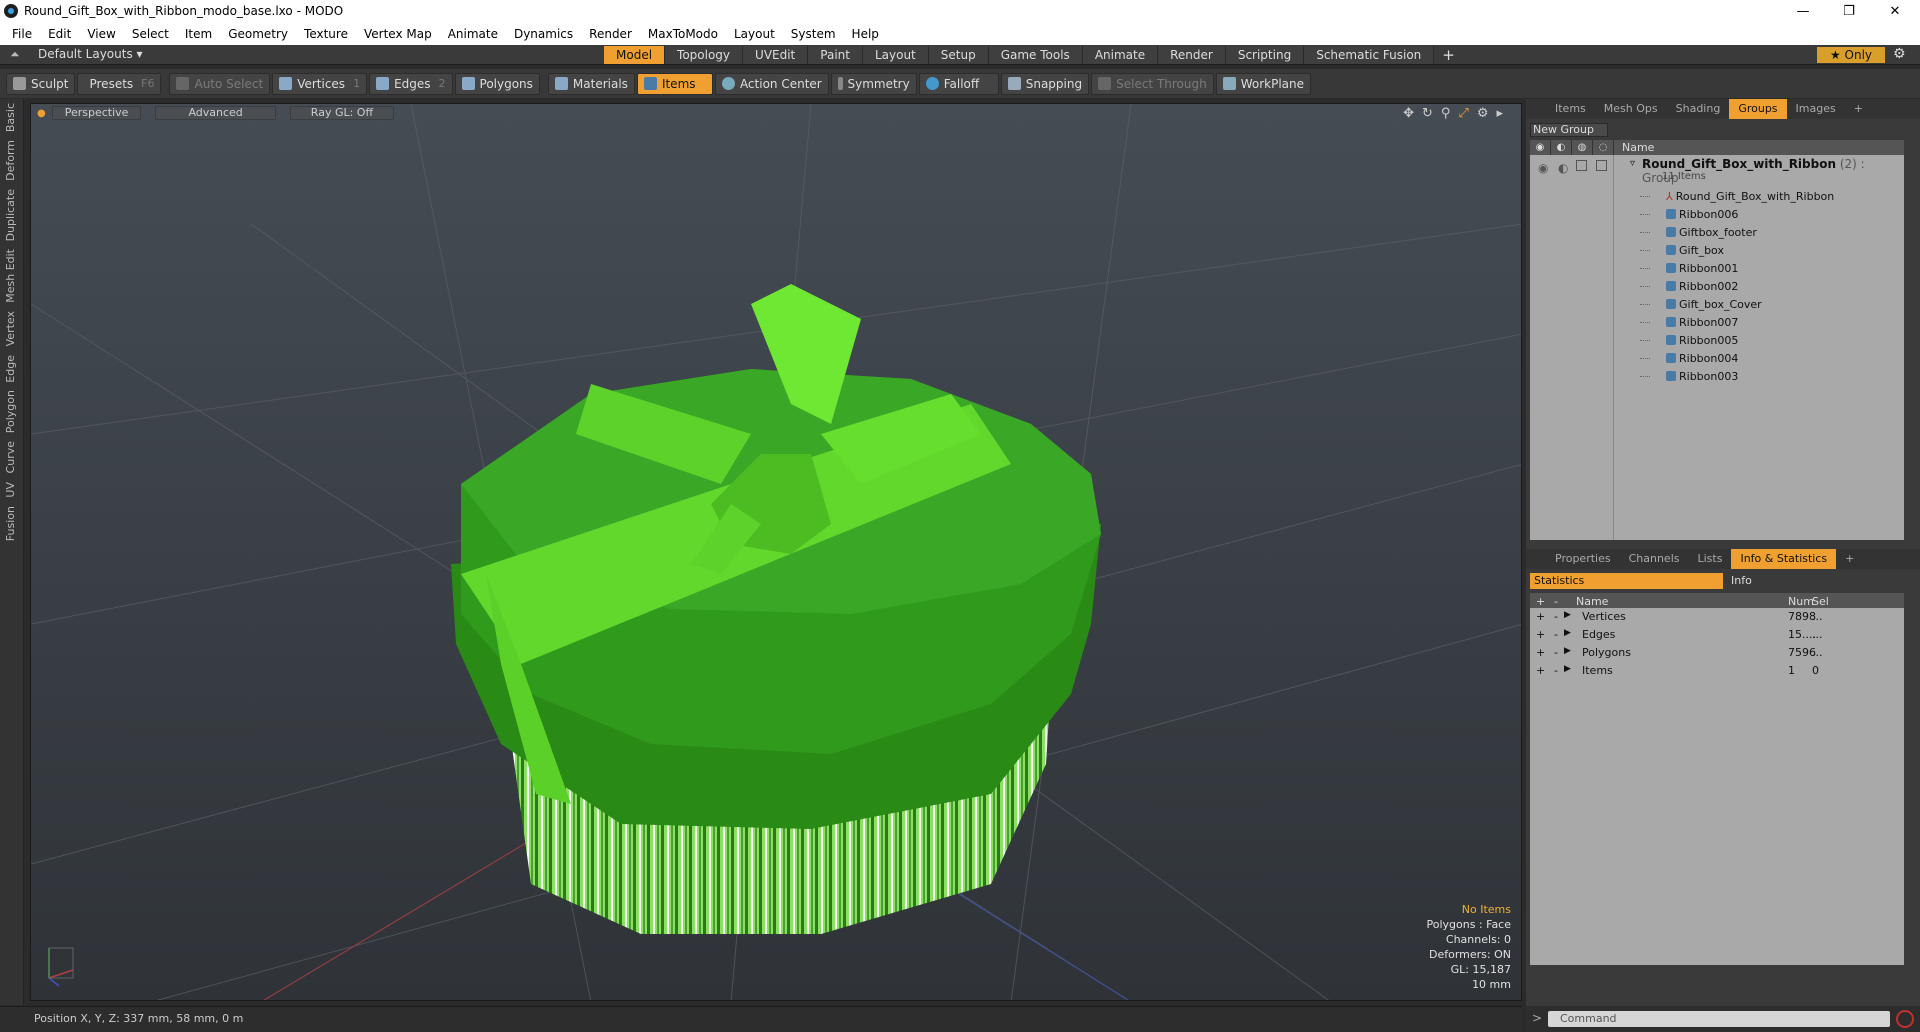  What do you see at coordinates (683, 34) in the screenshot?
I see `menu-maxtomodo: MaxToModo` at bounding box center [683, 34].